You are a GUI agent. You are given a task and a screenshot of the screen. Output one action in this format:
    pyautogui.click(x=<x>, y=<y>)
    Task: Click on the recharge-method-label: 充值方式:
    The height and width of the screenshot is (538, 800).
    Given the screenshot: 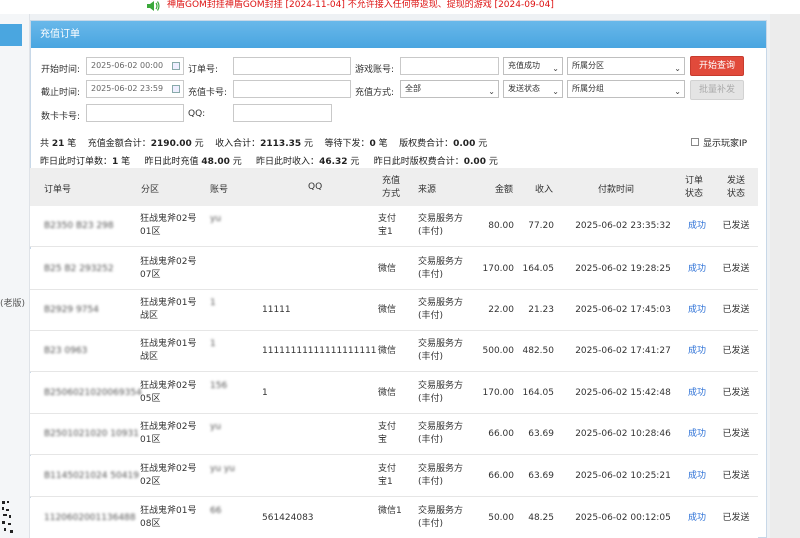 What is the action you would take?
    pyautogui.click(x=375, y=93)
    